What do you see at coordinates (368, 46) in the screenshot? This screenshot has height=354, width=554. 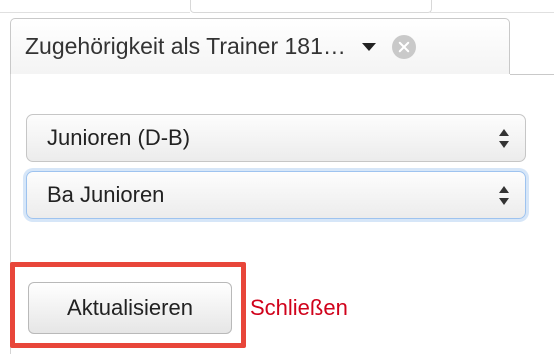 I see `caret-down-icon` at bounding box center [368, 46].